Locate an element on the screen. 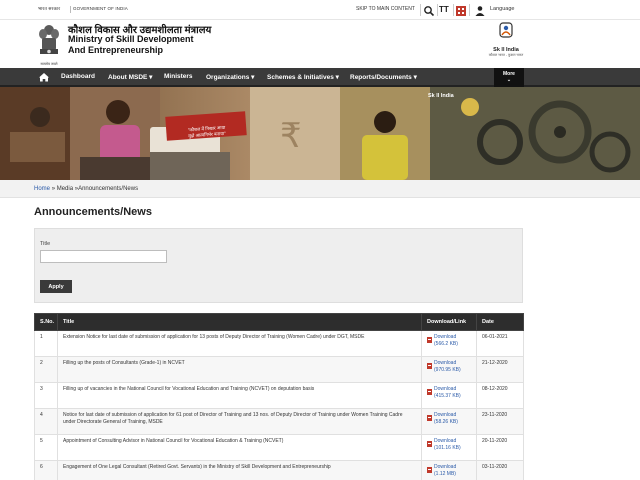  search-icon is located at coordinates (429, 10).